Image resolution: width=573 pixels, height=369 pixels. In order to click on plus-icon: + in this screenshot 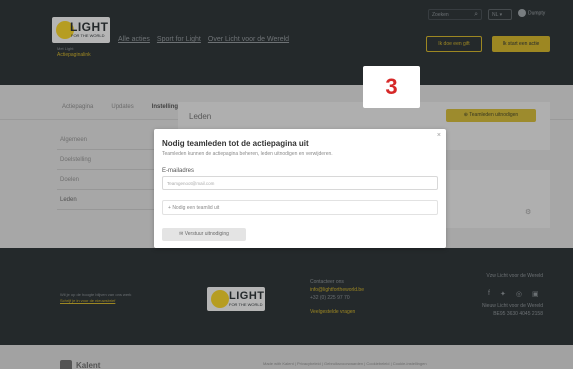, I will do `click(169, 208)`.